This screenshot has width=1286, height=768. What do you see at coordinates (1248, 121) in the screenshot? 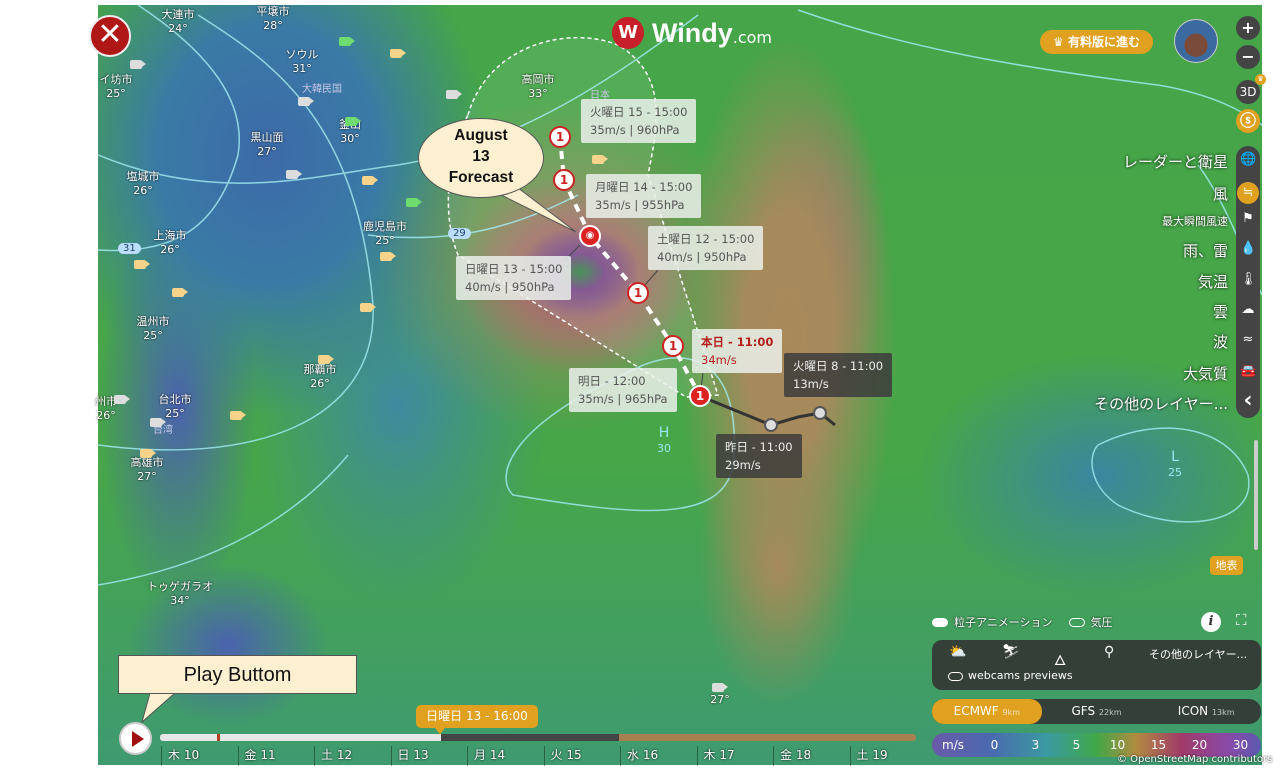
I see `storm-tracker-button: ⓢ` at bounding box center [1248, 121].